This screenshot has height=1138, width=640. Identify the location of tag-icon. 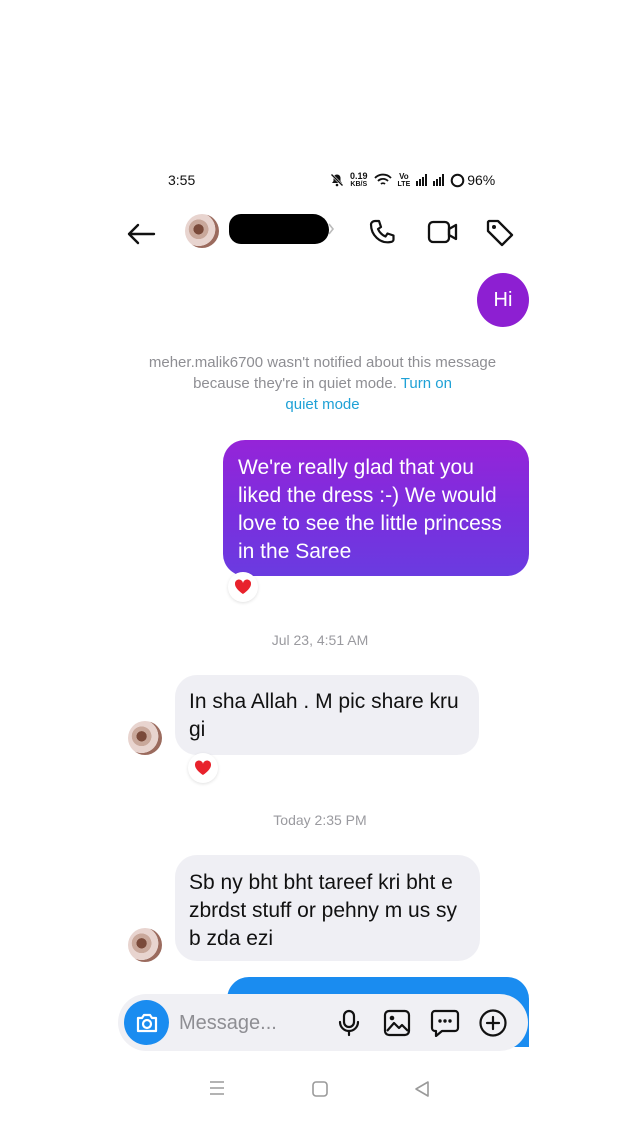
(500, 233).